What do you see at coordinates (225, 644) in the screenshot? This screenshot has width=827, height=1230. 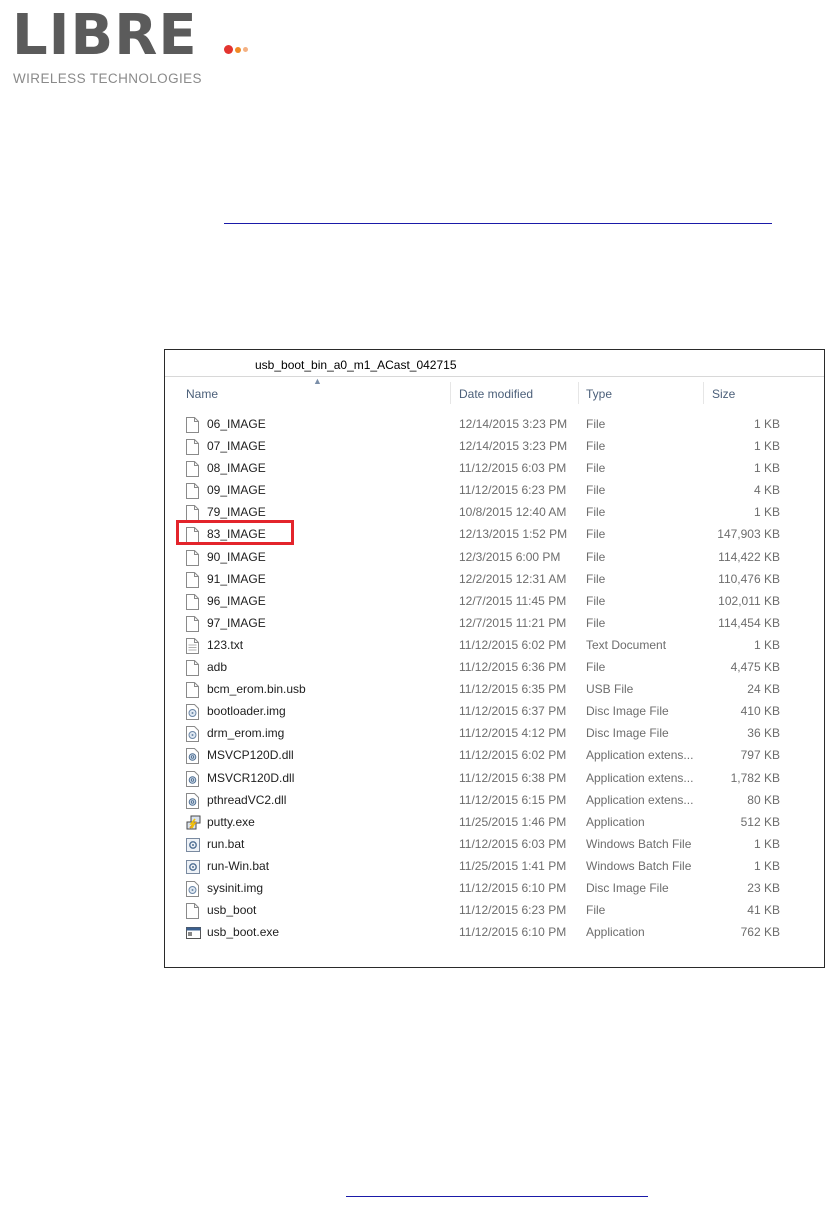 I see `file-name: 123.txt` at bounding box center [225, 644].